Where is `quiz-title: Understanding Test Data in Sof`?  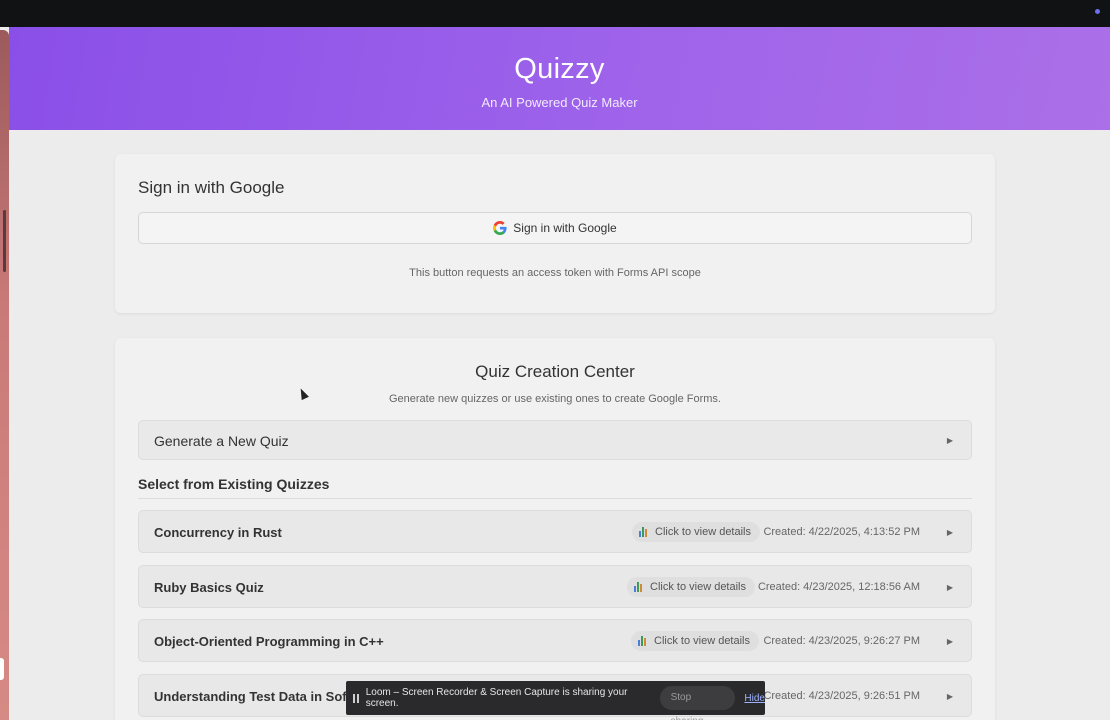 quiz-title: Understanding Test Data in Sof is located at coordinates (250, 696).